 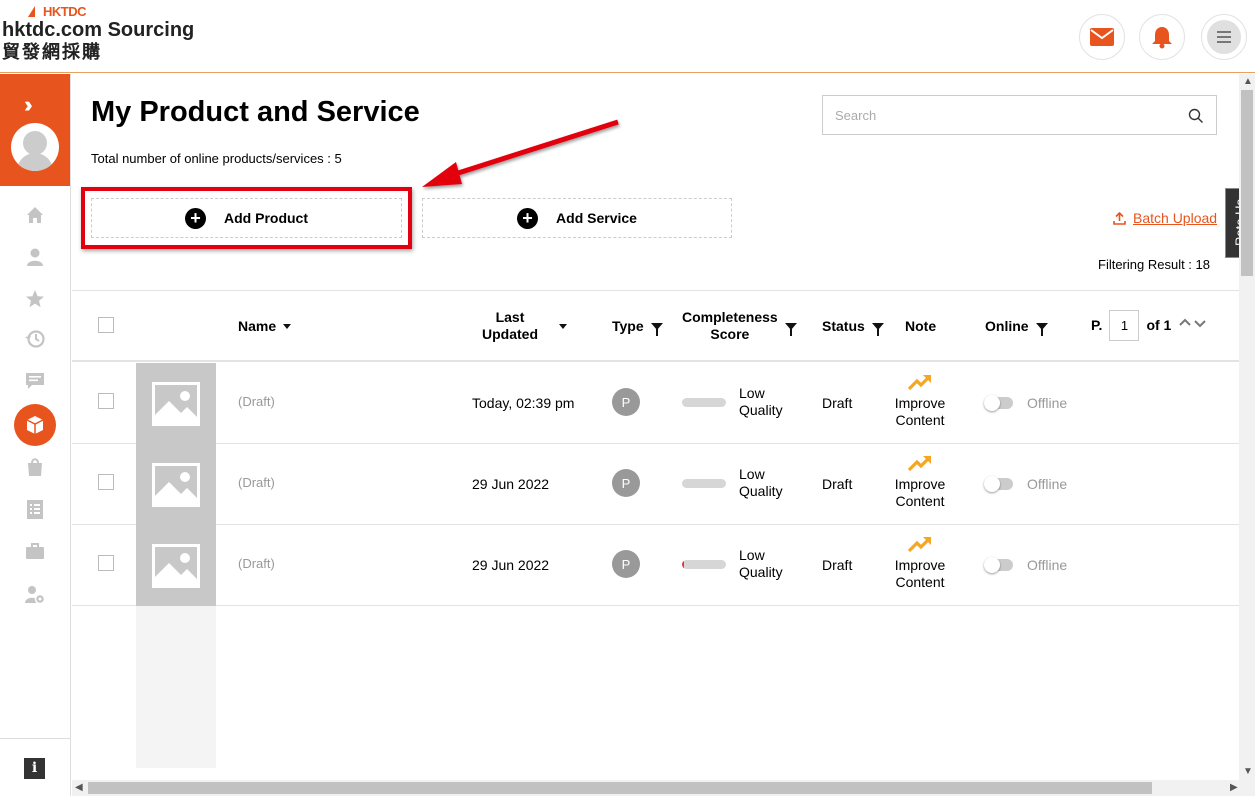 What do you see at coordinates (1248, 771) in the screenshot?
I see `scroll-down-arrow-icon: ▼` at bounding box center [1248, 771].